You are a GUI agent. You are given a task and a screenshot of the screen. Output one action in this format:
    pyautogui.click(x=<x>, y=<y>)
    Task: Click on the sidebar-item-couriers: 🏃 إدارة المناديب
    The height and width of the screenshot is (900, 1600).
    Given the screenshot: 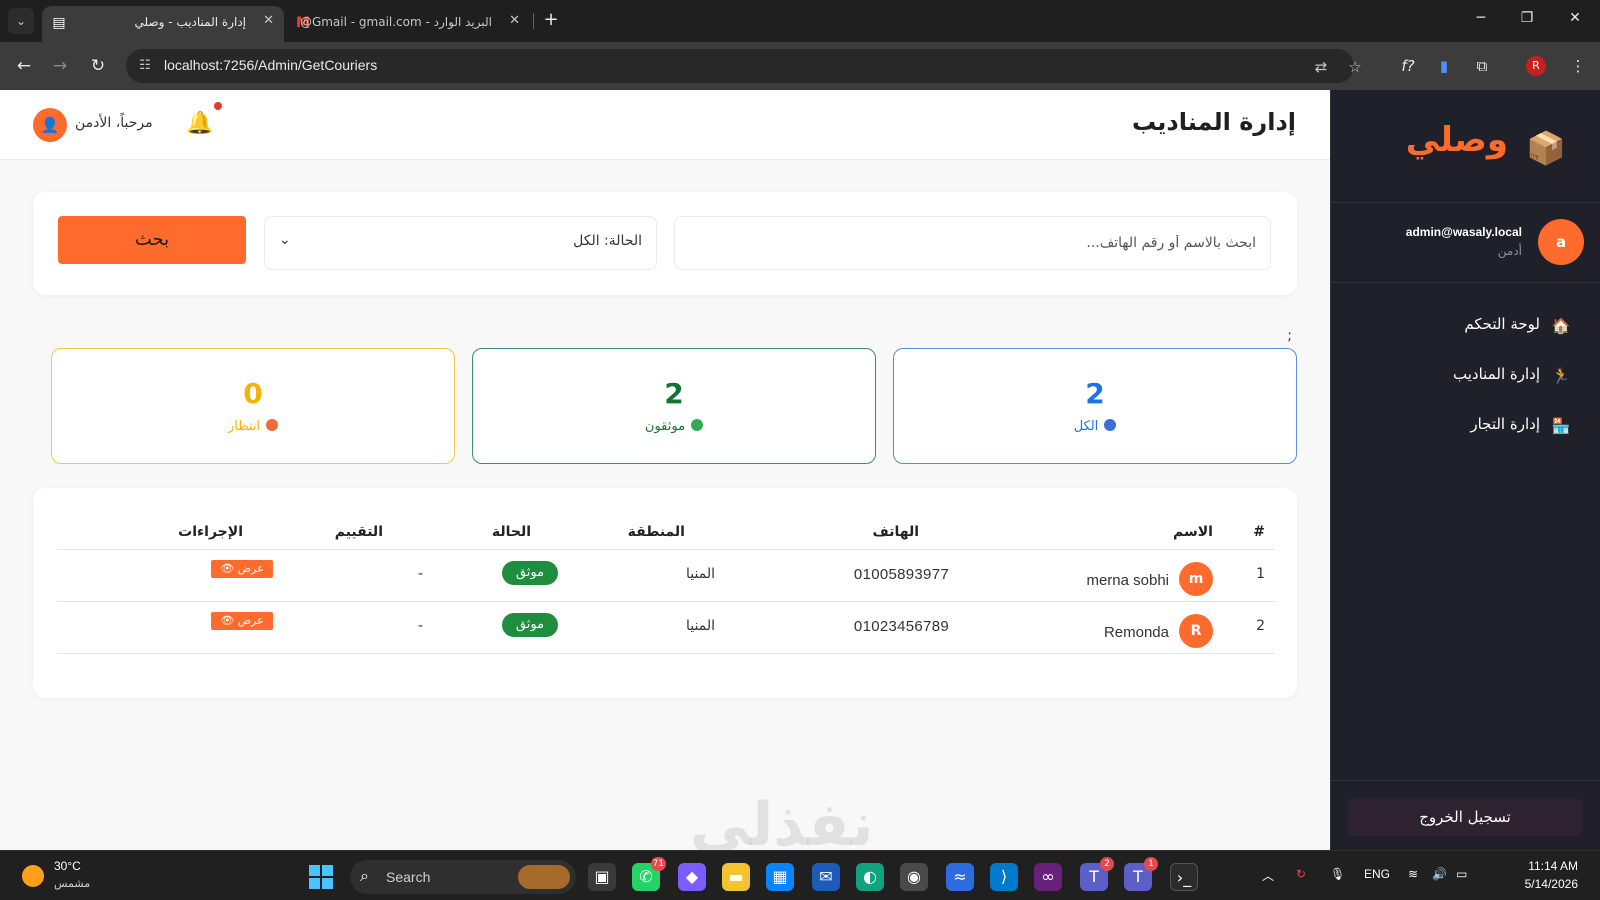 What is the action you would take?
    pyautogui.click(x=1463, y=376)
    